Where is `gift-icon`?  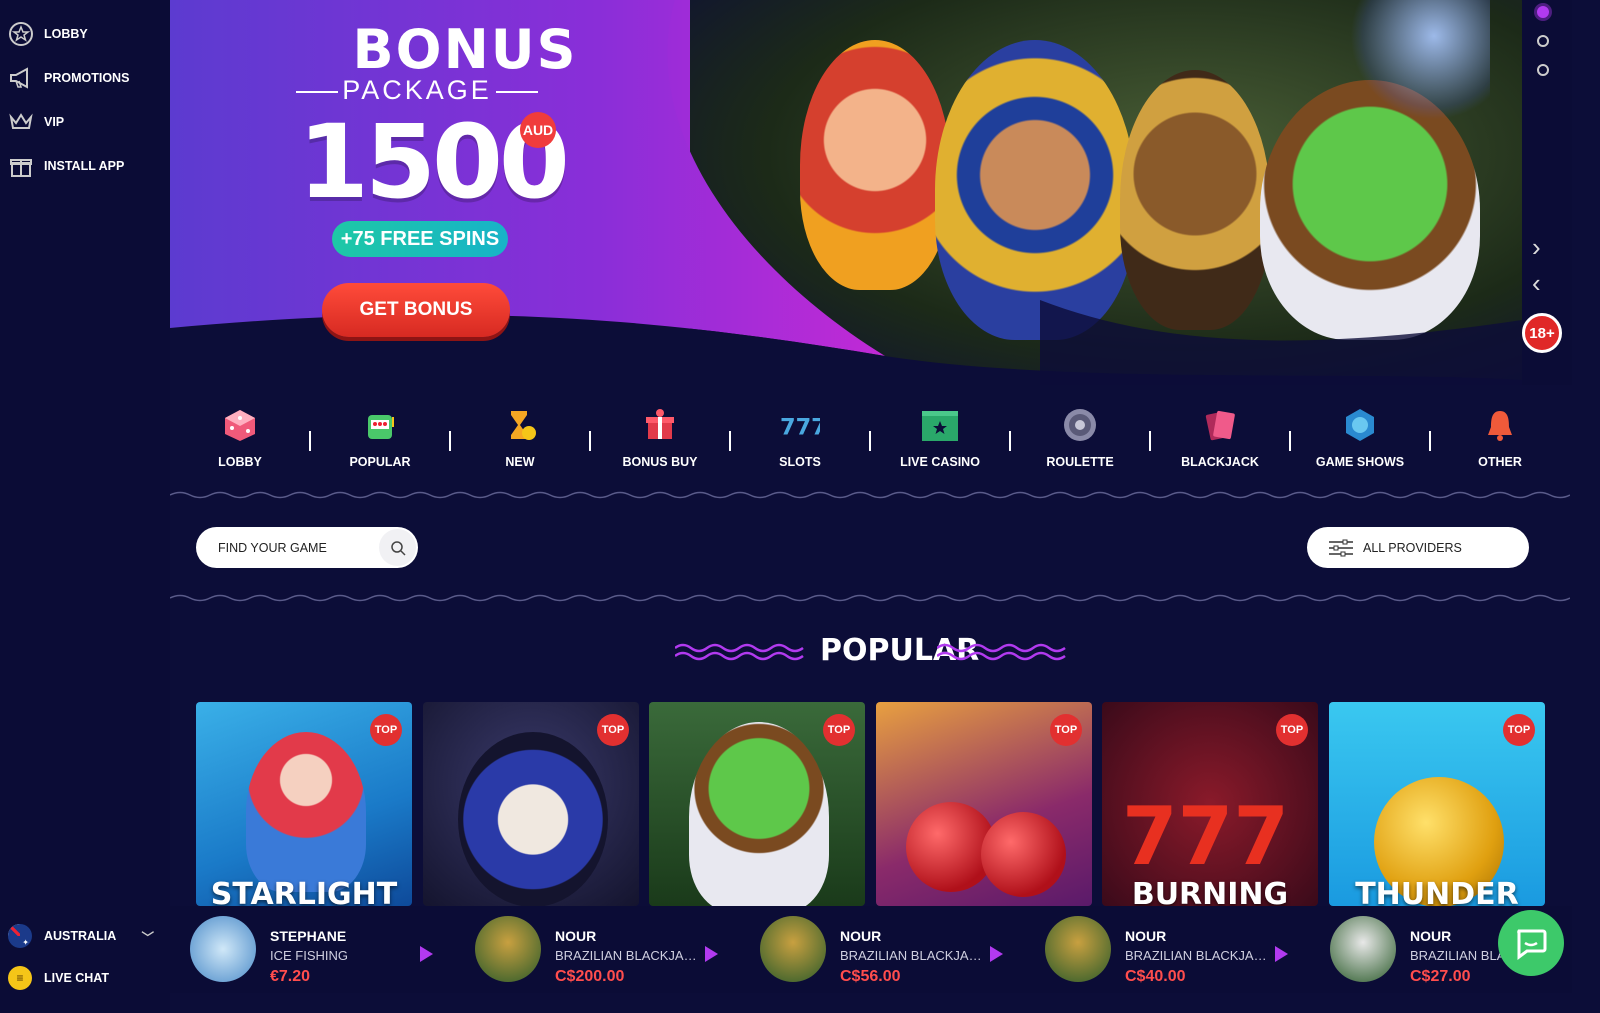 gift-icon is located at coordinates (21, 168).